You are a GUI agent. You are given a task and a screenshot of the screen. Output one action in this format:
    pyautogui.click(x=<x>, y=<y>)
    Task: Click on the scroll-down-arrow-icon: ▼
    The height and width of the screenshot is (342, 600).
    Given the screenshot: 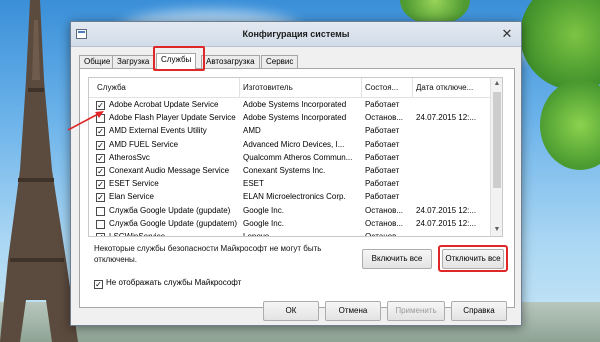 What is the action you would take?
    pyautogui.click(x=496, y=230)
    